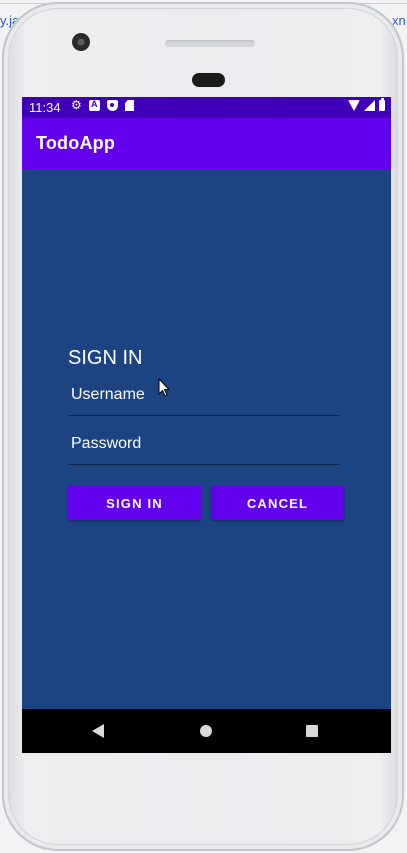 This screenshot has height=853, width=407. Describe the element at coordinates (112, 105) in the screenshot. I see `shield-icon` at that location.